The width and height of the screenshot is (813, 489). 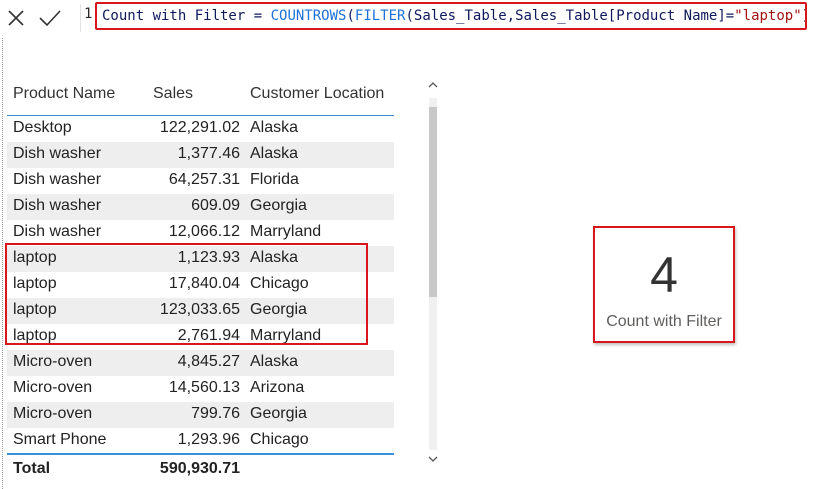 I want to click on sales-cell: 4,845.27, so click(x=208, y=361).